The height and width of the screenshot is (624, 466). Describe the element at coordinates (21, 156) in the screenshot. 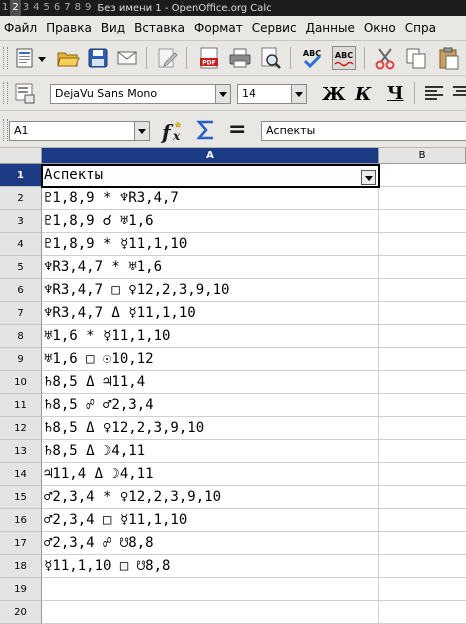

I see `select-all-corner` at that location.